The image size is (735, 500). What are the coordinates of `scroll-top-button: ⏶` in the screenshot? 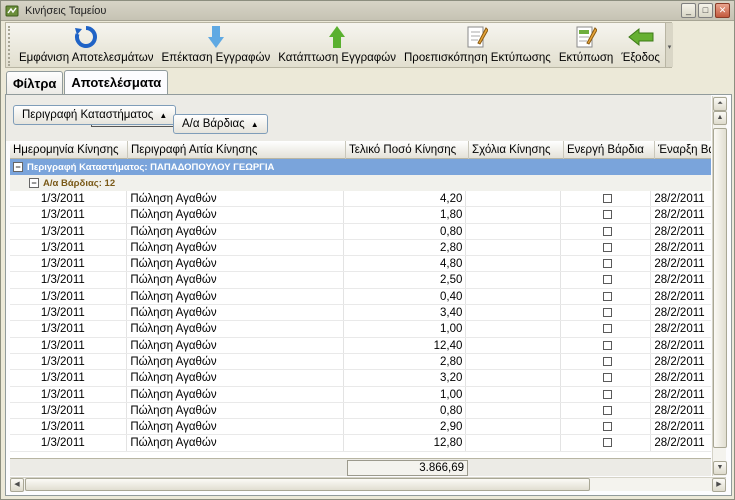 It's located at (720, 104).